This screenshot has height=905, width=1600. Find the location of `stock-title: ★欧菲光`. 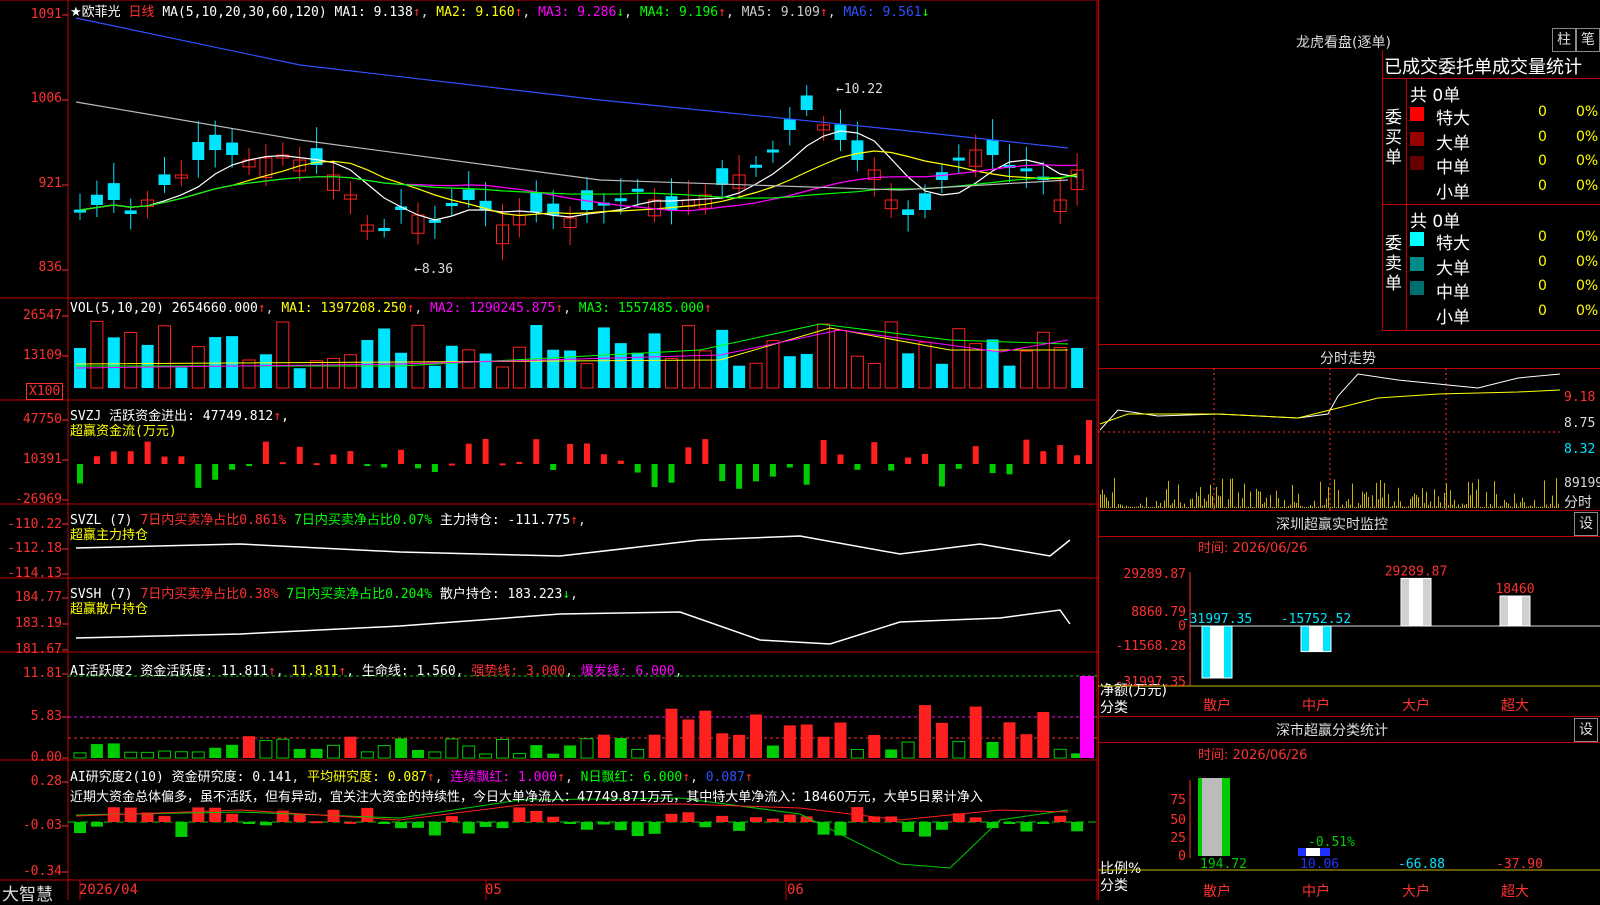

stock-title: ★欧菲光 is located at coordinates (95, 12).